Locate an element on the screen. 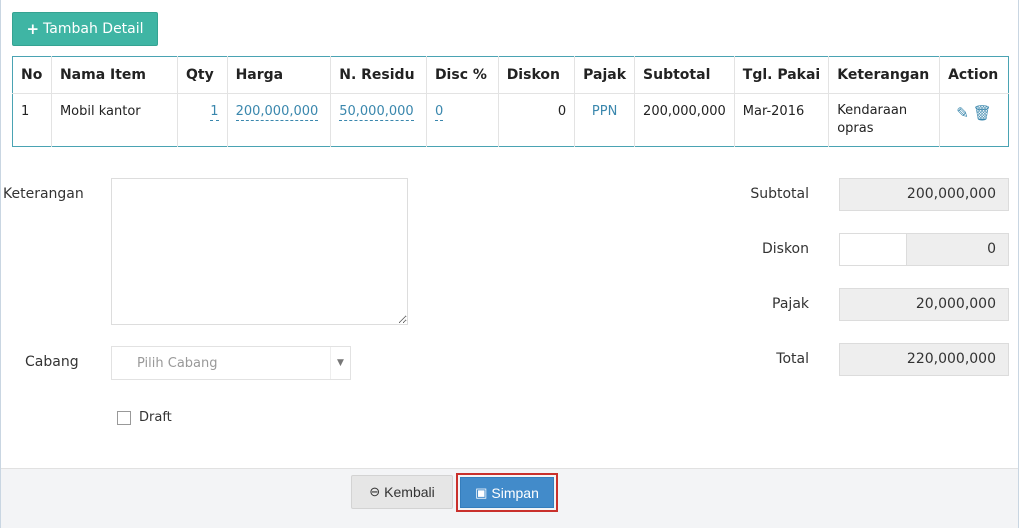 The height and width of the screenshot is (528, 1019). diskon-input is located at coordinates (873, 249).